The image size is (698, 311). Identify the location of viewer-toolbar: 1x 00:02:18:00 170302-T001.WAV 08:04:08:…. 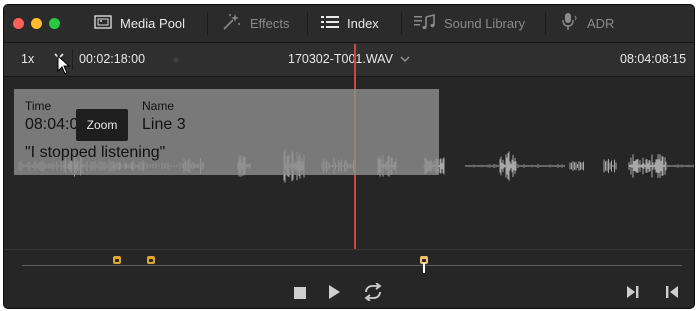
(349, 60).